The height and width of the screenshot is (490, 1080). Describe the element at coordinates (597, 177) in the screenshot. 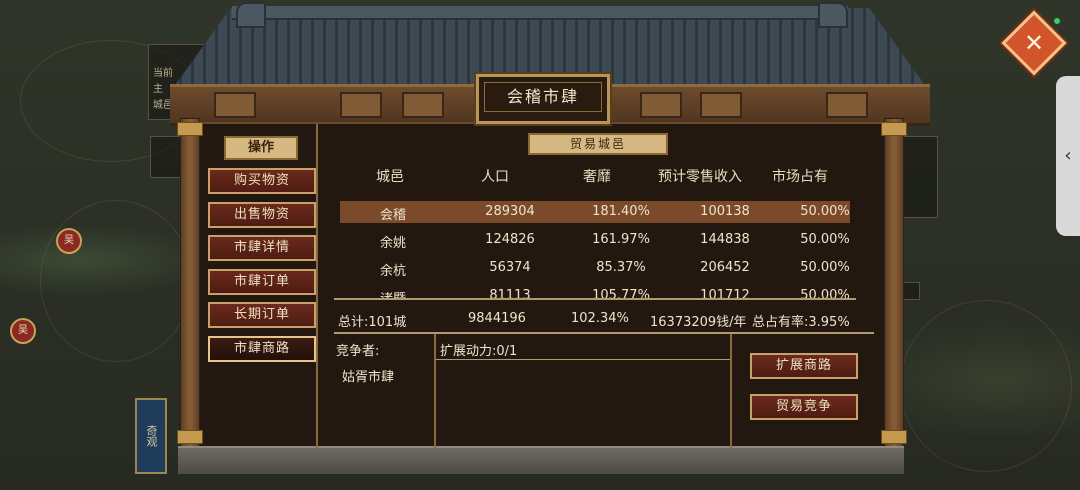

I see `column-header-luxury: 奢靡` at that location.